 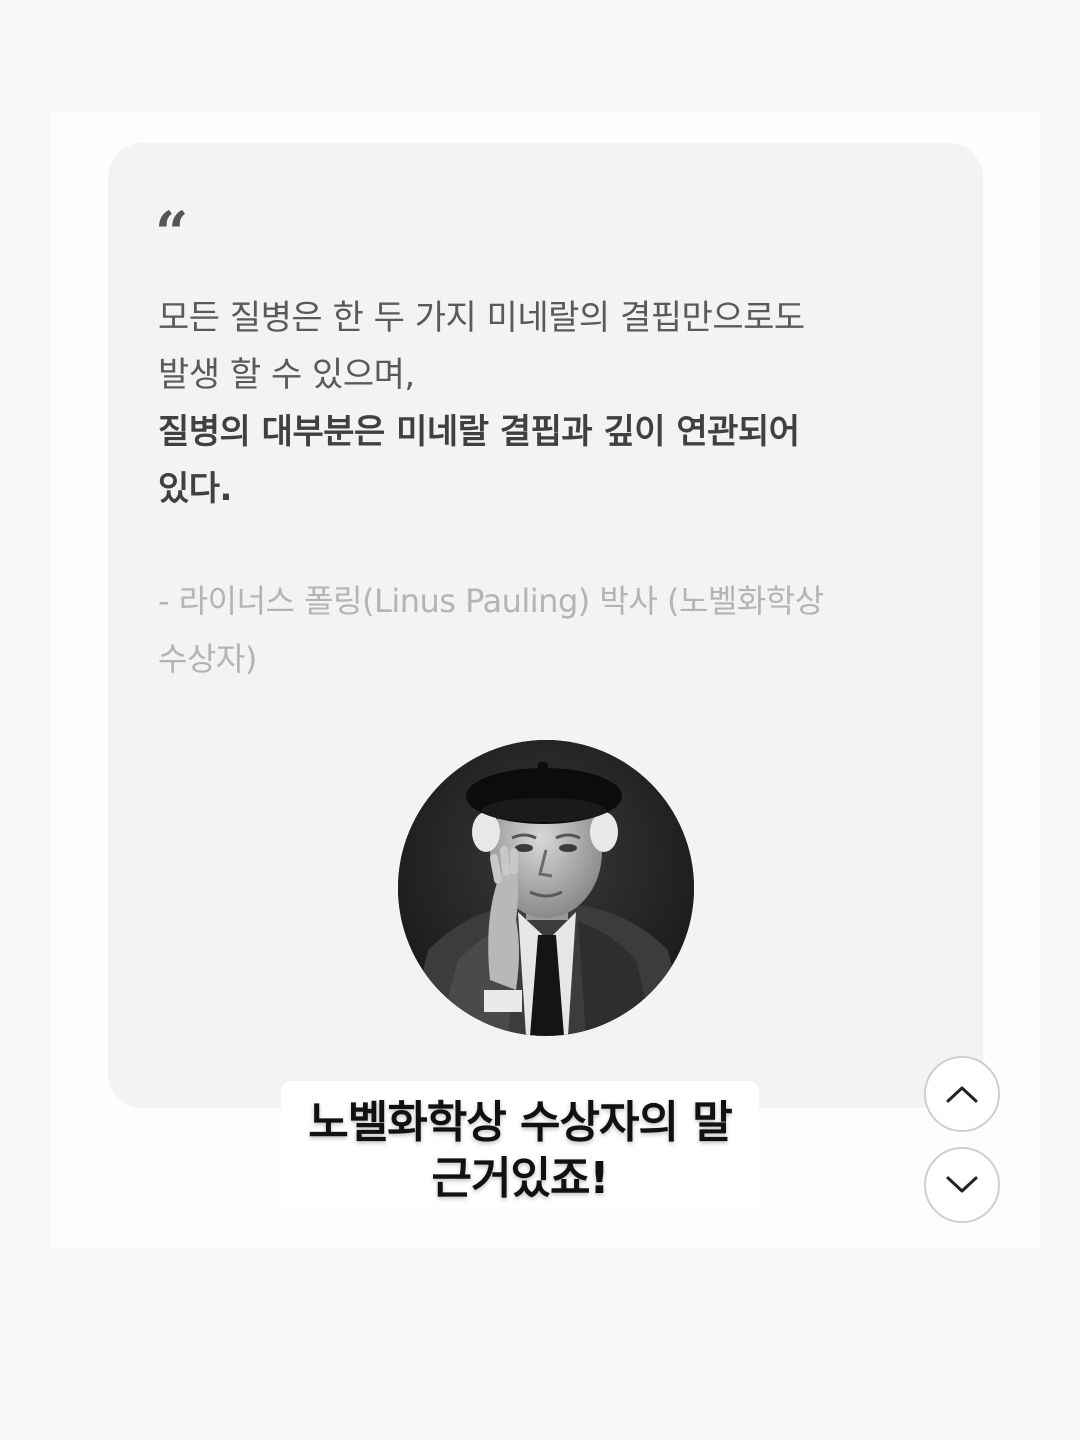 I want to click on caption-line: 근거있죠!, so click(x=520, y=1178).